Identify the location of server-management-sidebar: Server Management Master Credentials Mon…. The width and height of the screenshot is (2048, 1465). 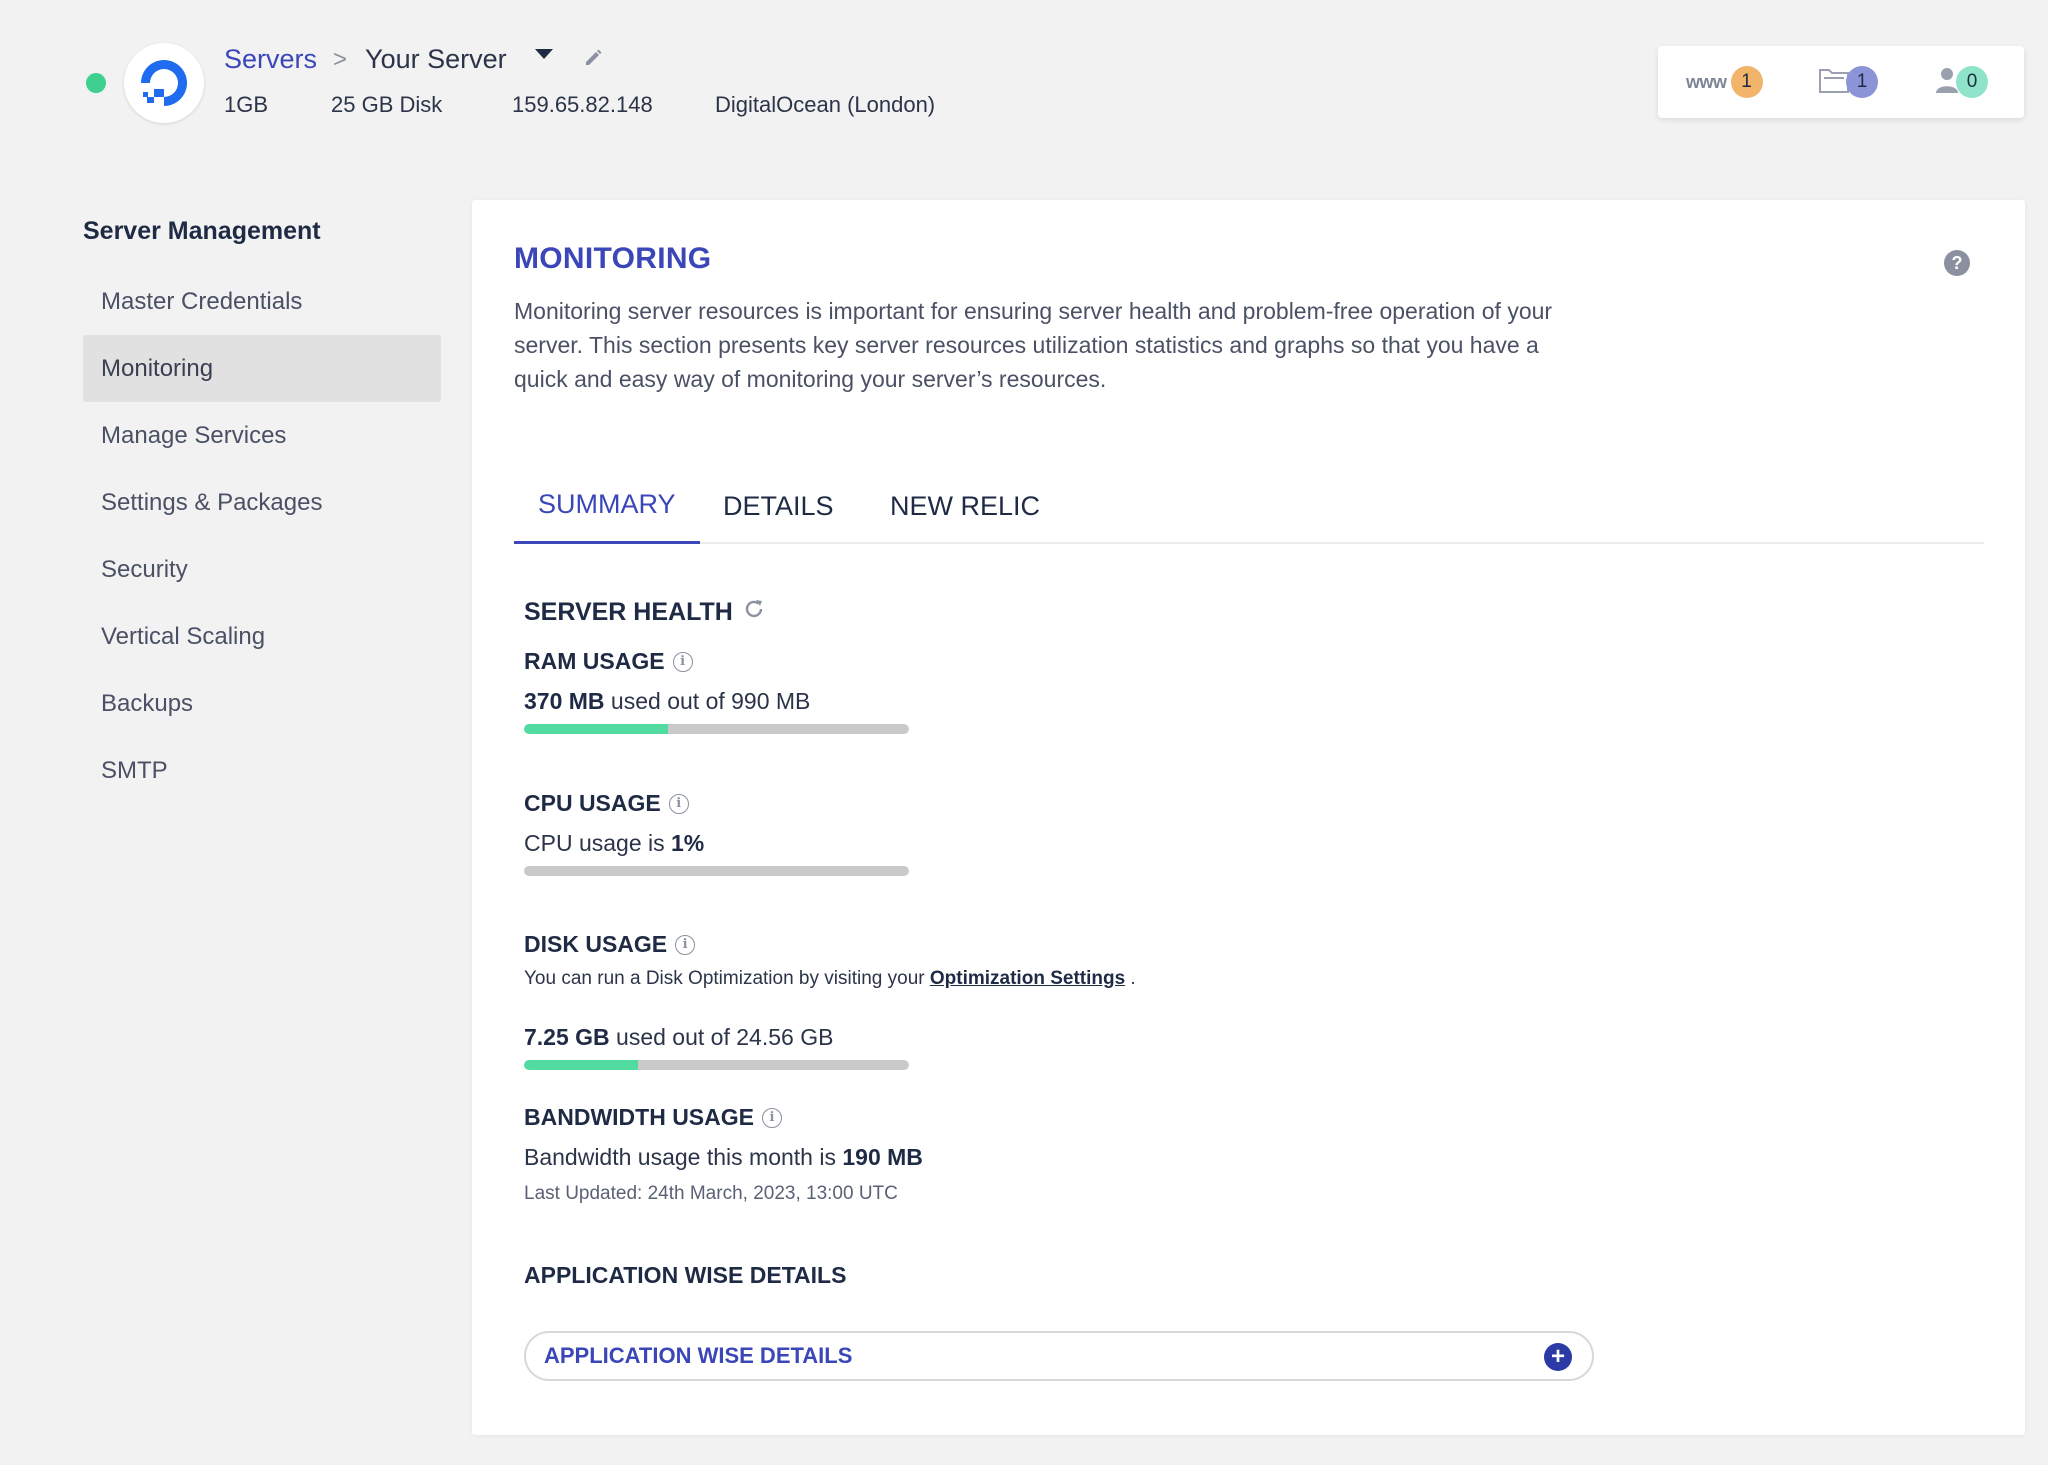
(262, 507).